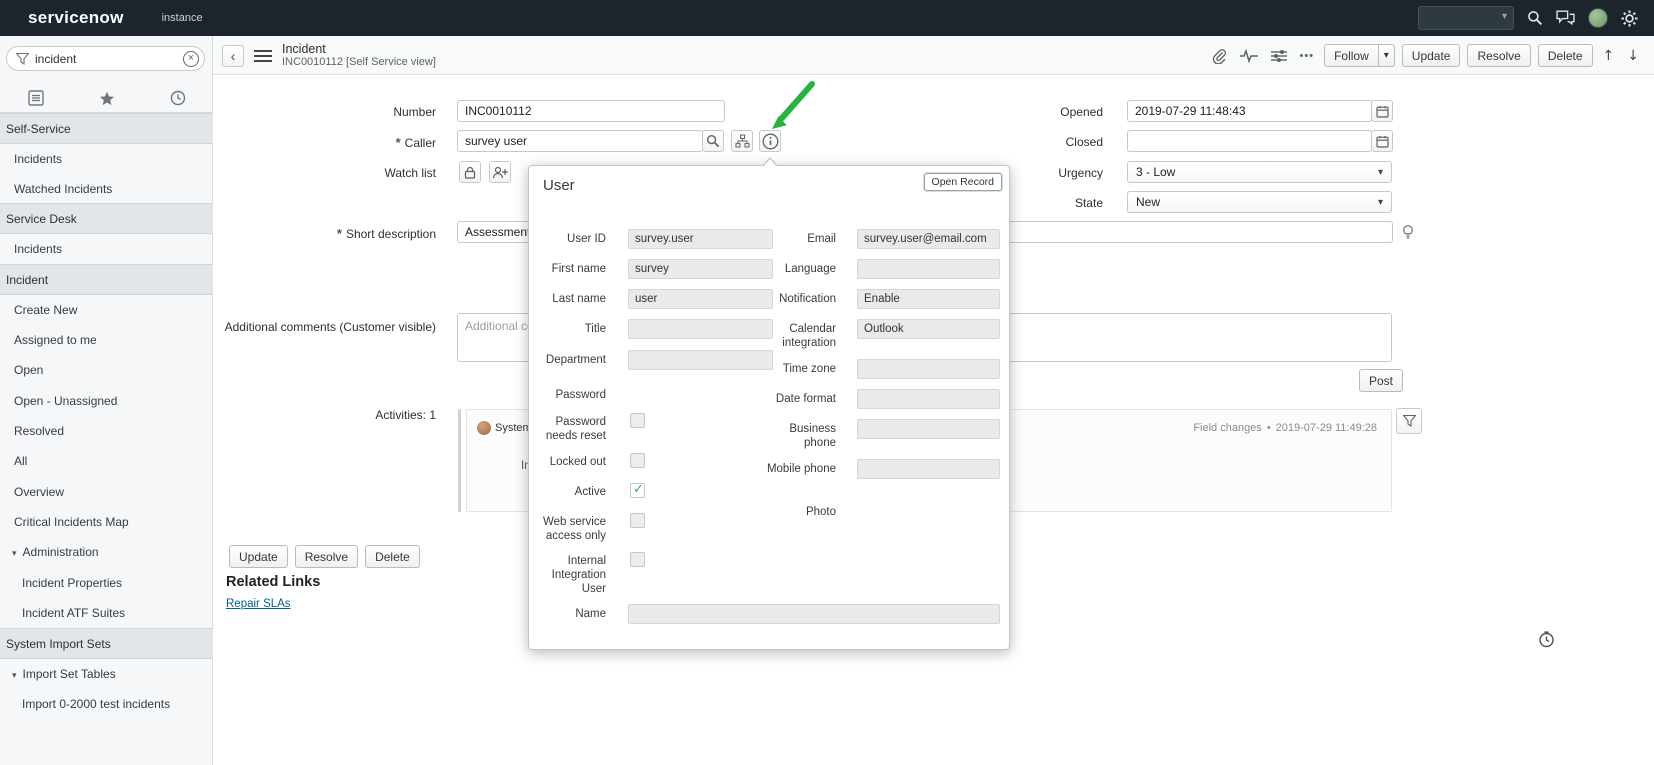  Describe the element at coordinates (107, 98) in the screenshot. I see `favorites-star-icon` at that location.